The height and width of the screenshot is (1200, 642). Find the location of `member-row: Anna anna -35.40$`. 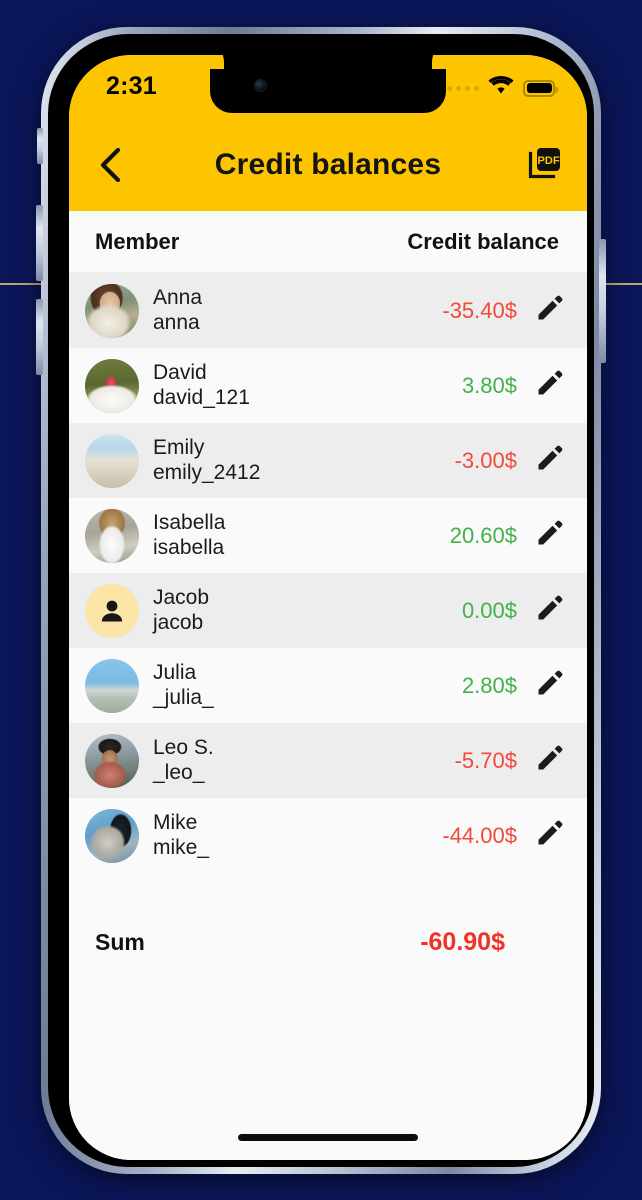

member-row: Anna anna -35.40$ is located at coordinates (328, 310).